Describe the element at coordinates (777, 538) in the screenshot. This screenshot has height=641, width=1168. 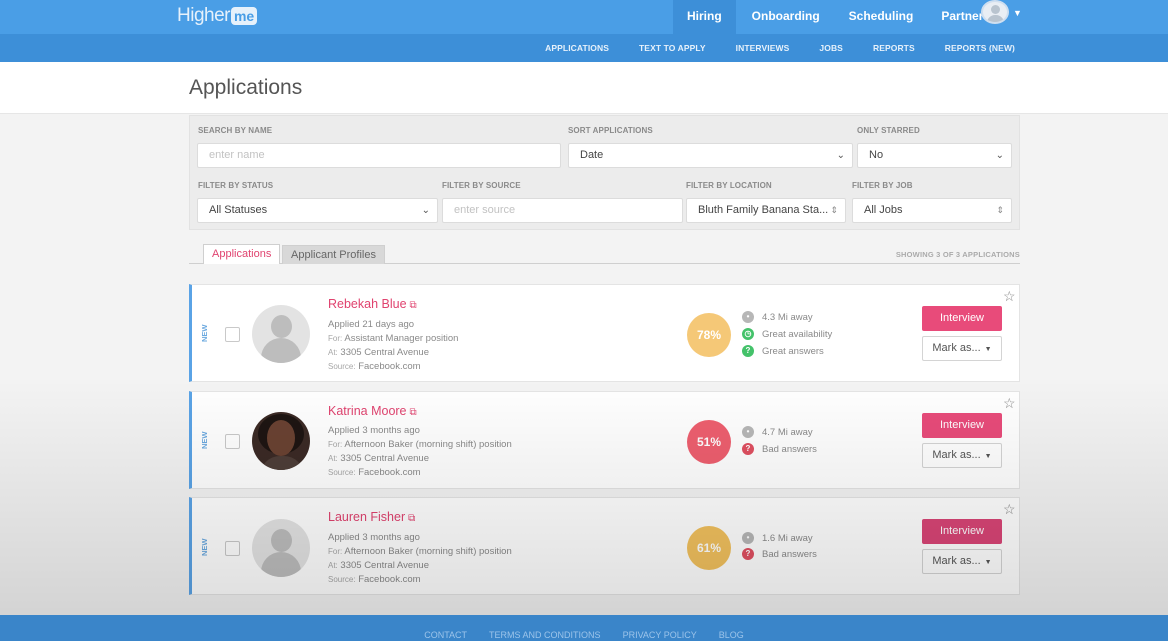
I see `distance-indicator: • 1.6 Mi away` at that location.